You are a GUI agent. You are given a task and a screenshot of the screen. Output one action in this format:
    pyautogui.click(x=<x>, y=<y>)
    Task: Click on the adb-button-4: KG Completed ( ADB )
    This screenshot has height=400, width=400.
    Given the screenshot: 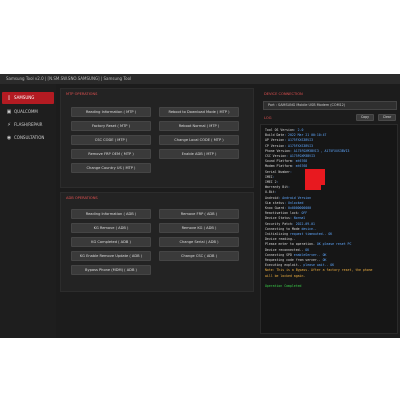 What is the action you would take?
    pyautogui.click(x=111, y=242)
    